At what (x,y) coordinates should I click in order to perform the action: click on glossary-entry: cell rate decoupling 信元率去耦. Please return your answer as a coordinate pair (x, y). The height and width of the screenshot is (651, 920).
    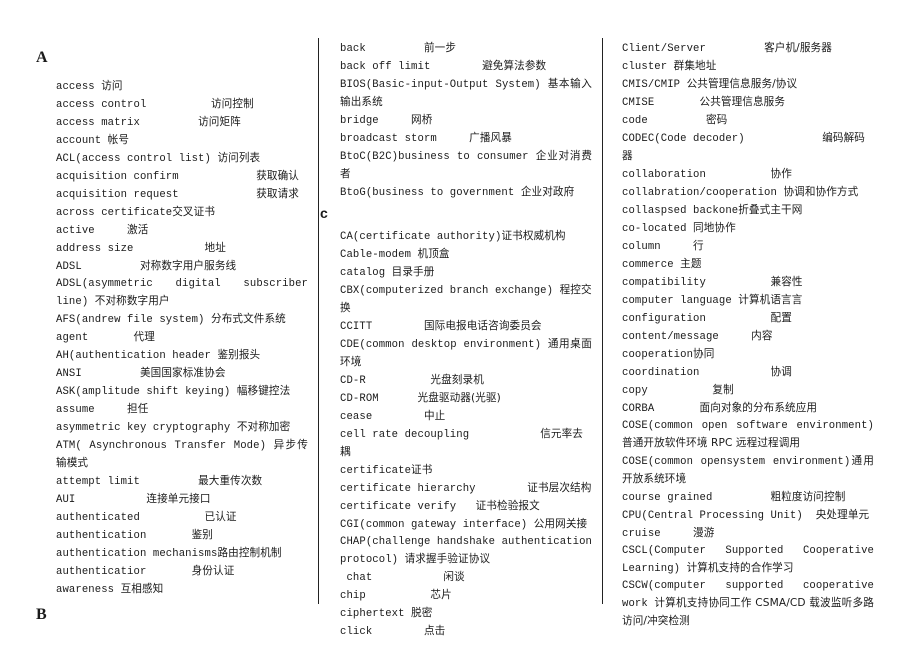
    Looking at the image, I should click on (466, 444).